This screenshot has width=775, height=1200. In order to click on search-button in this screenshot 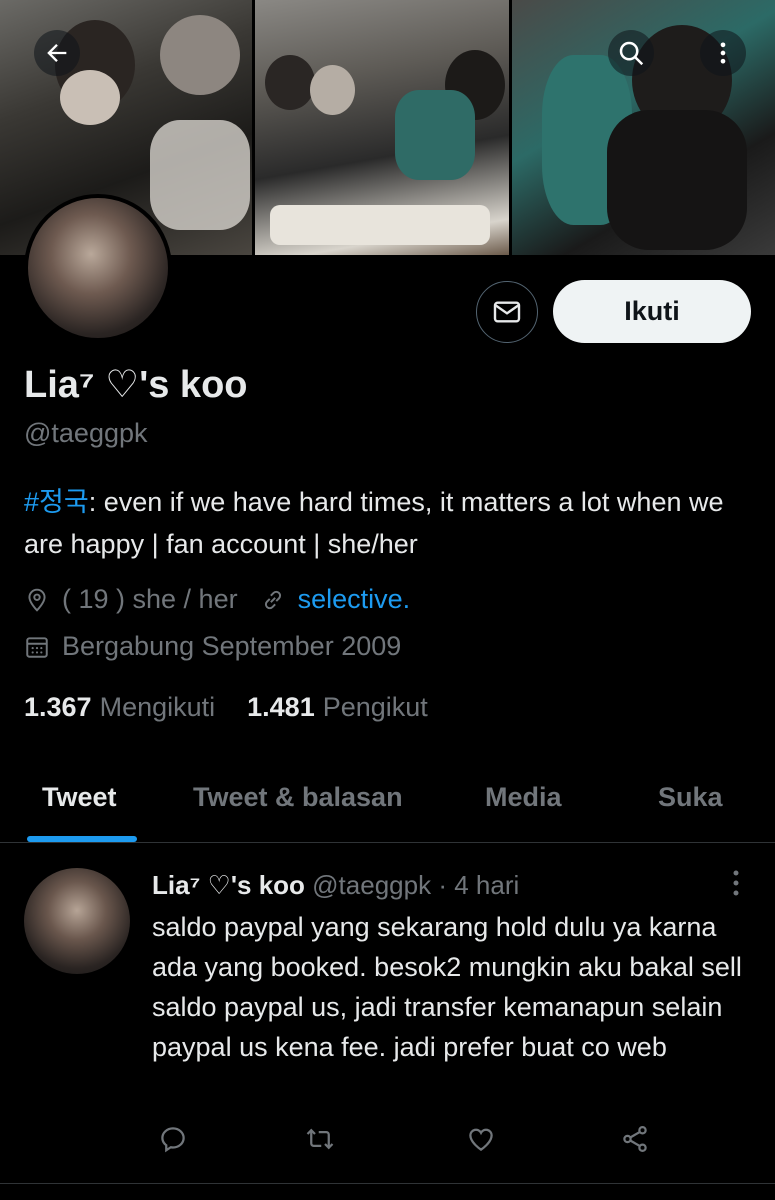, I will do `click(631, 53)`.